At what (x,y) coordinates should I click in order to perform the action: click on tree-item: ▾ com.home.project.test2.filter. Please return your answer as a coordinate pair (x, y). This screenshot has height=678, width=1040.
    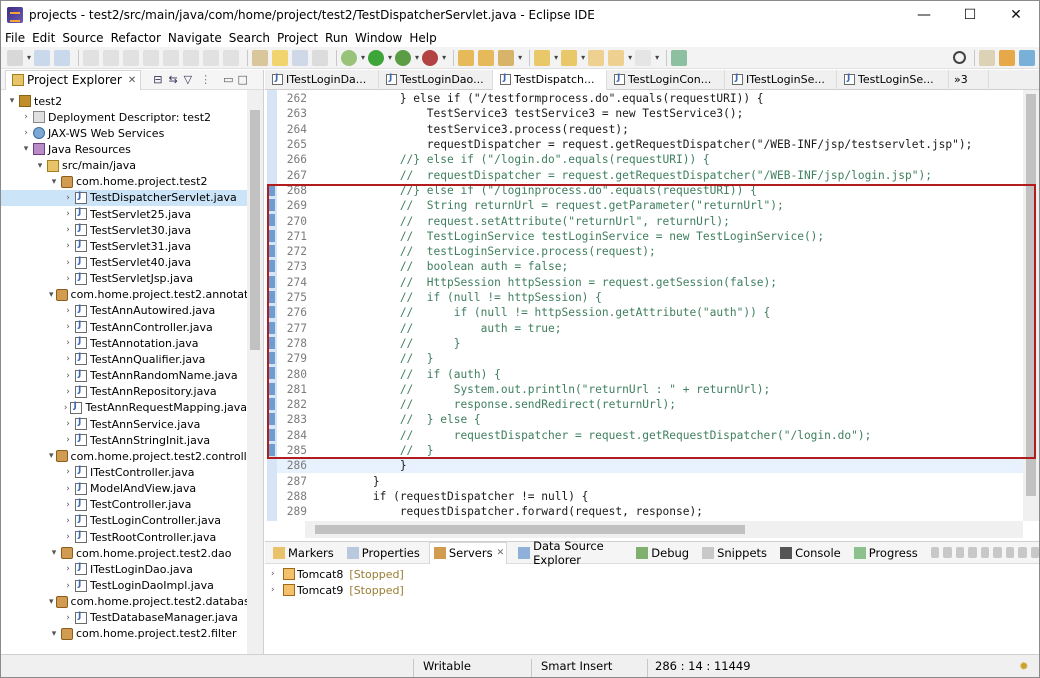
    Looking at the image, I should click on (124, 634).